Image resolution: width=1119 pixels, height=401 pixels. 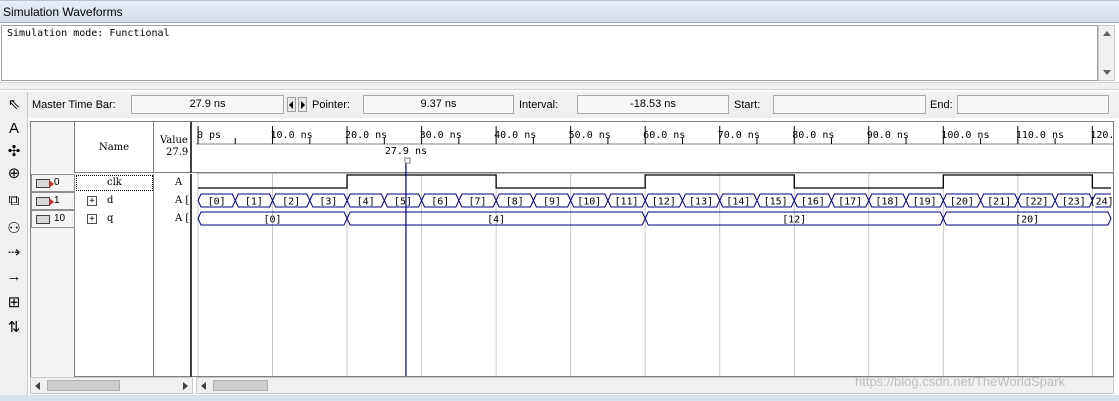 I want to click on end-label: End:, so click(x=941, y=105).